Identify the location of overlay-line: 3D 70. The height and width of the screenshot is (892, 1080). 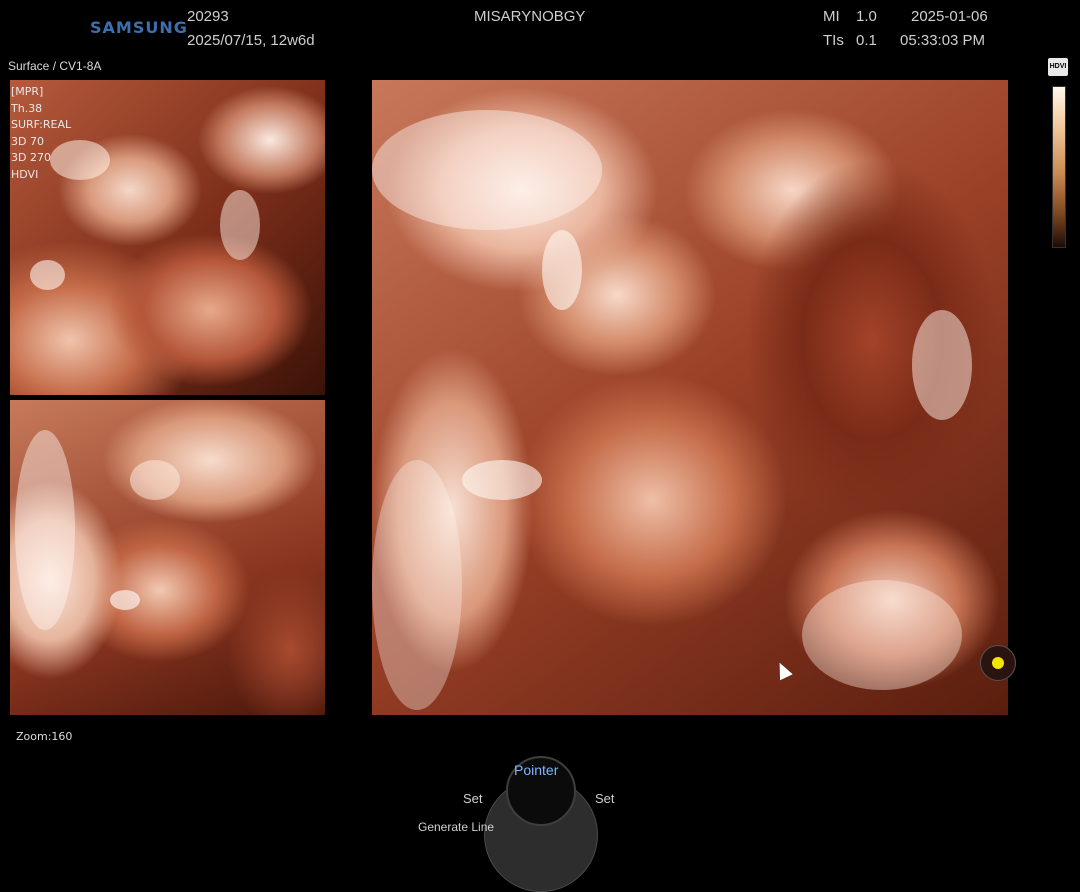
(27, 141).